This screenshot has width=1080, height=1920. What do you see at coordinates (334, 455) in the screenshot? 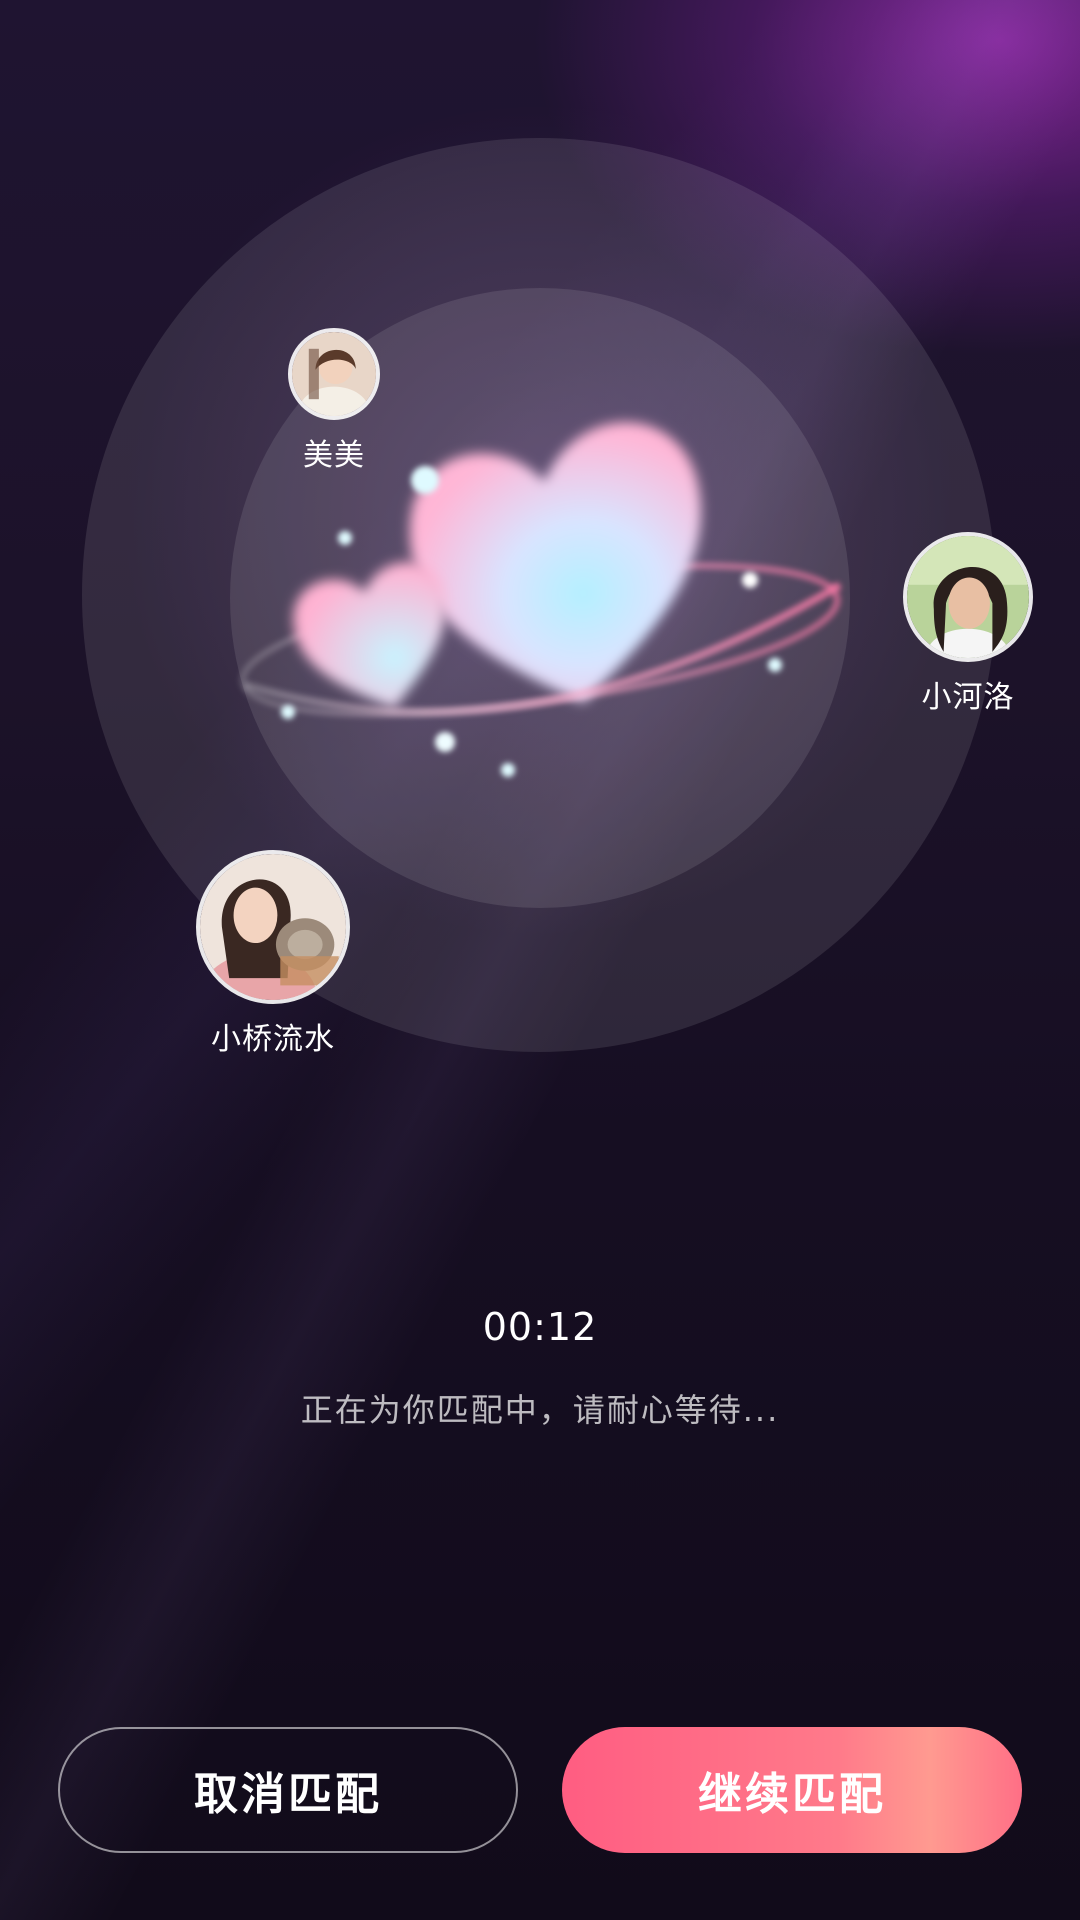
I see `user-name: 美美` at bounding box center [334, 455].